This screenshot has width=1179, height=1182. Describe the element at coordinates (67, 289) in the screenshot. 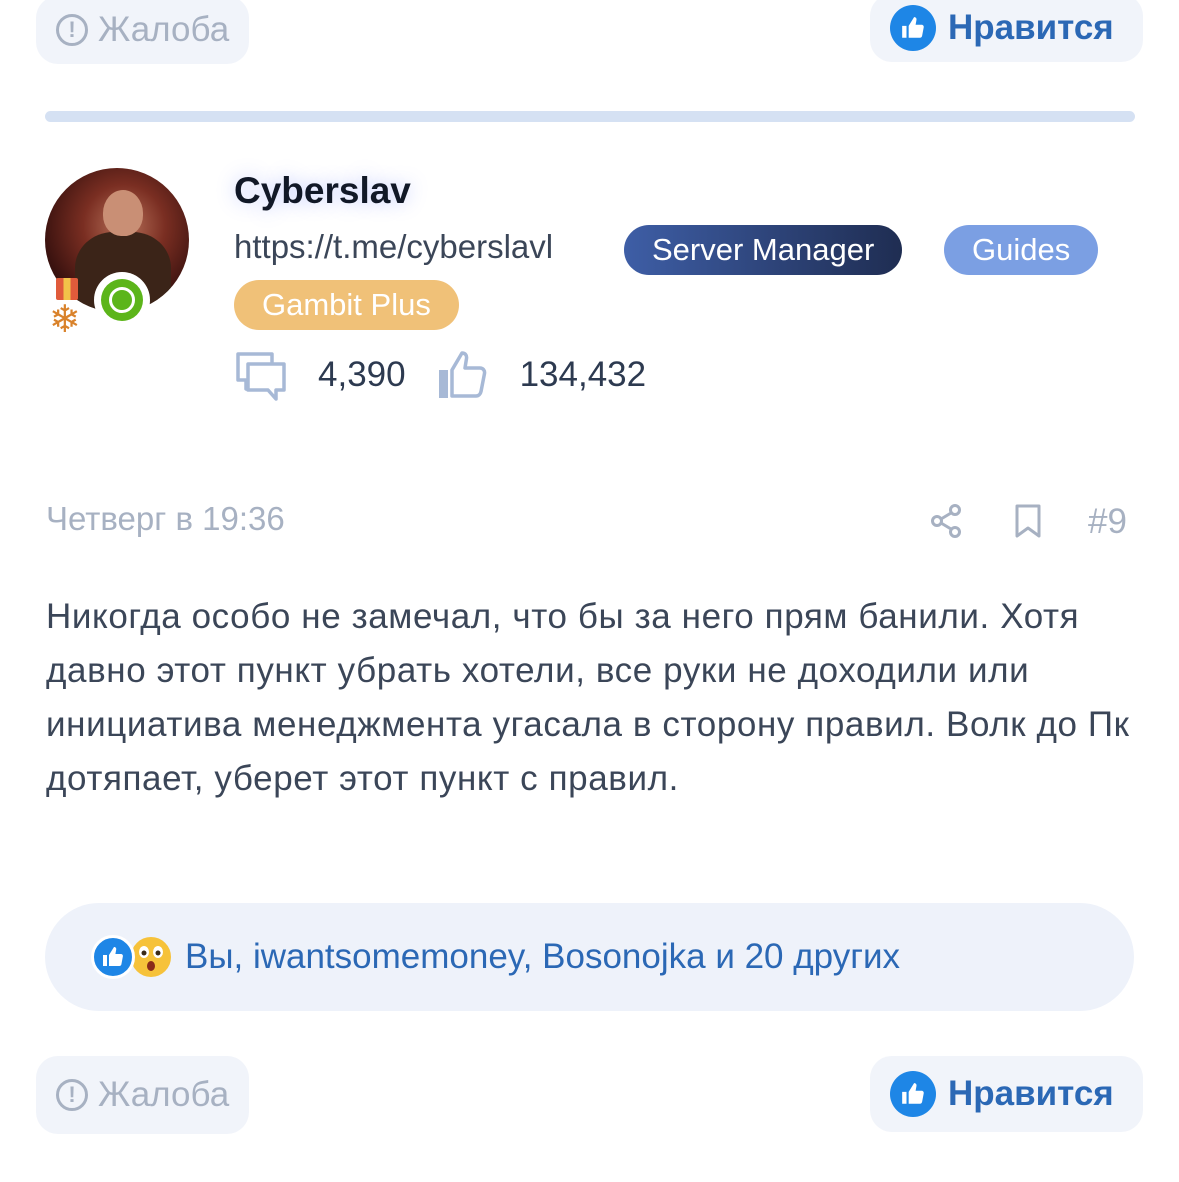

I see `medal-icon` at that location.